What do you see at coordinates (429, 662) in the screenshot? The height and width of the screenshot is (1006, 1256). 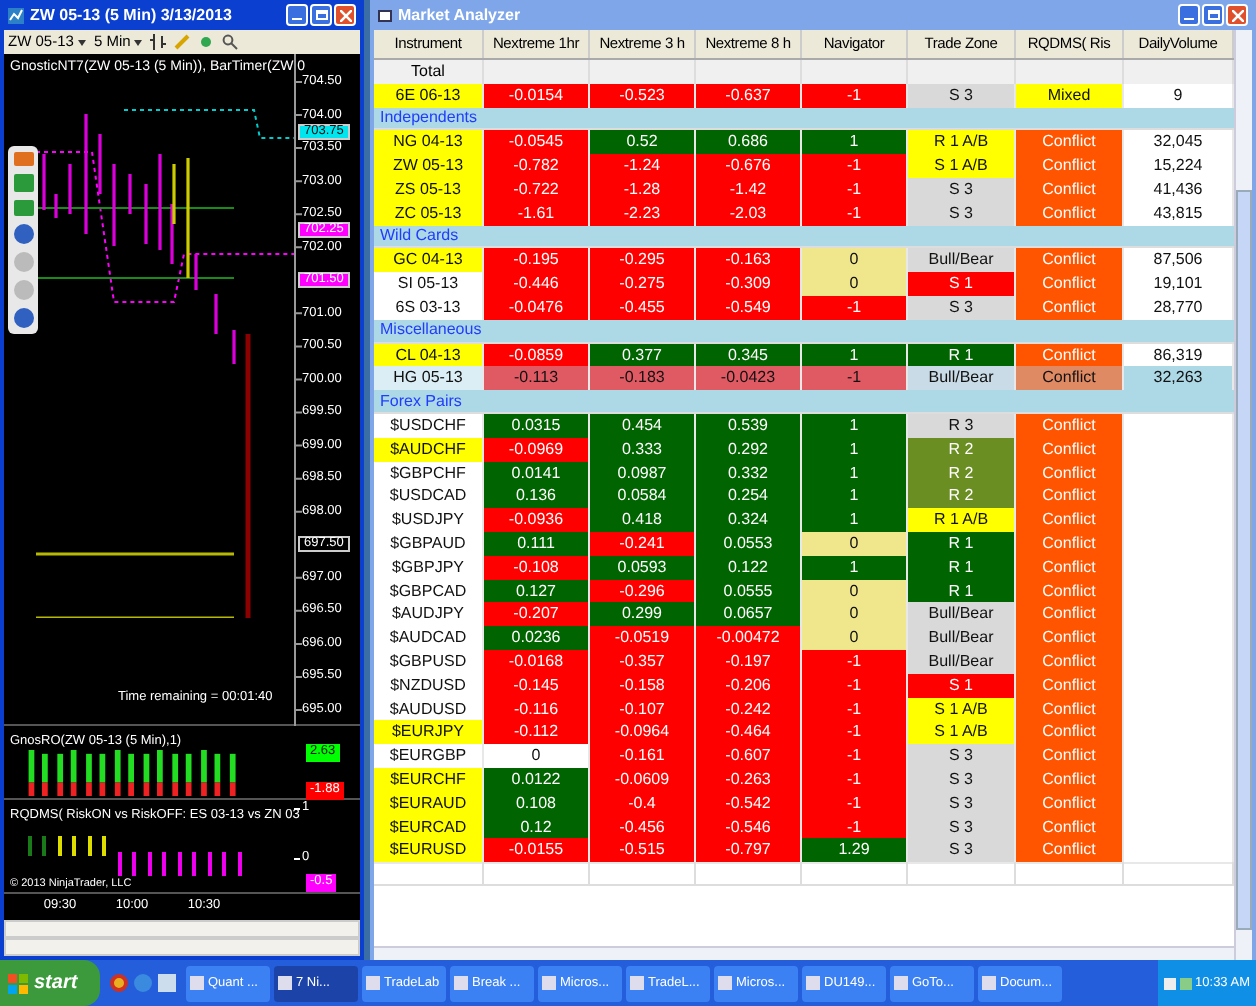 I see `table-cell: $GBPUSD` at bounding box center [429, 662].